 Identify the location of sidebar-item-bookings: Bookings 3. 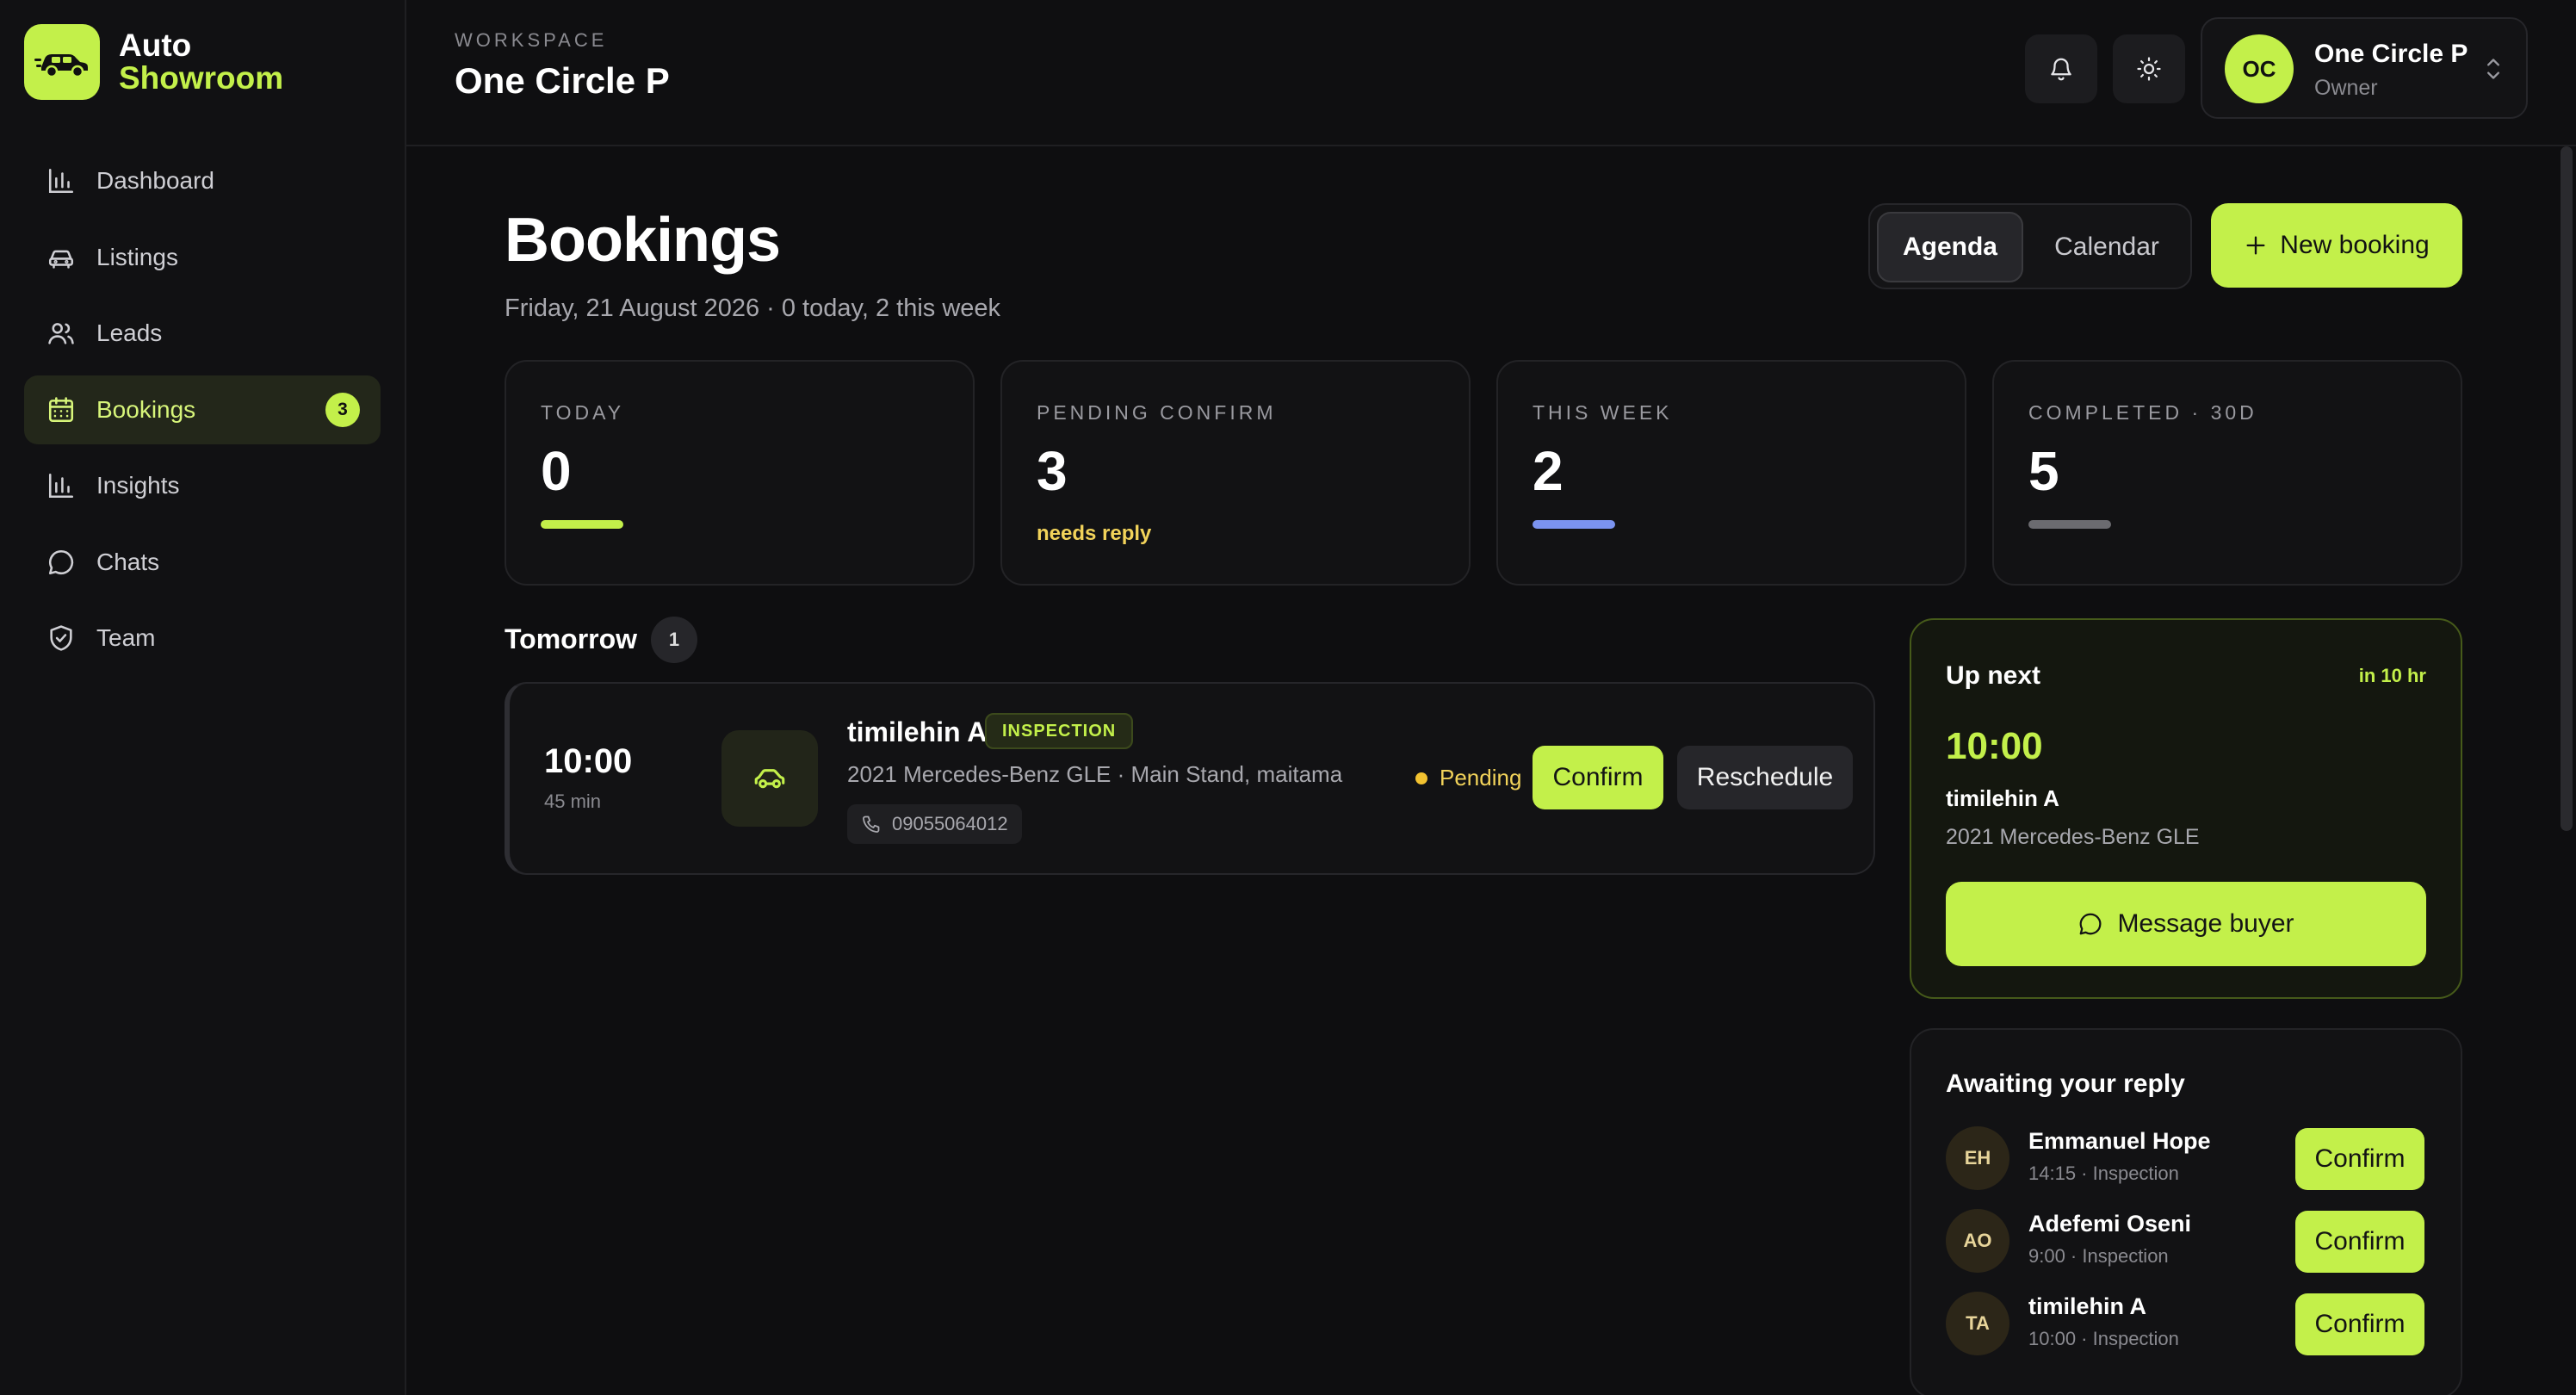
(202, 410).